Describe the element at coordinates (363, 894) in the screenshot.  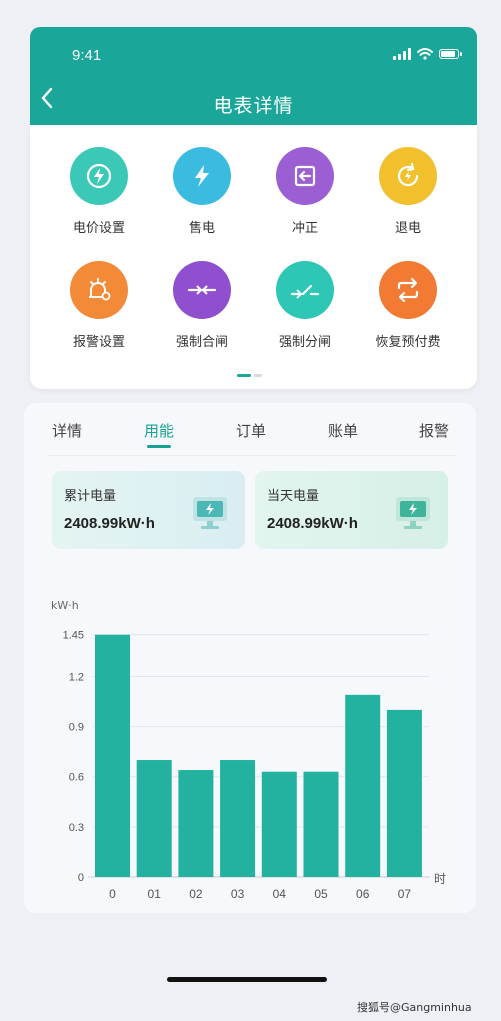
I see `x-tick-label: 06` at that location.